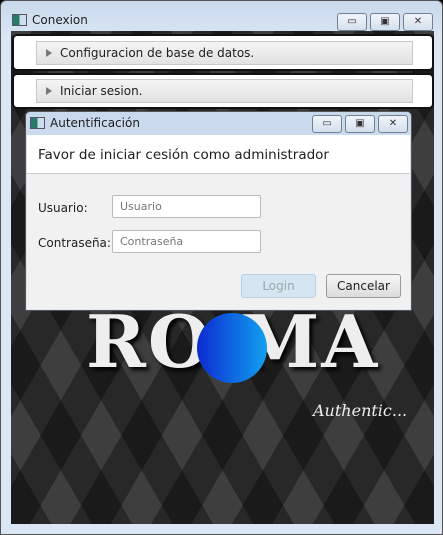 The height and width of the screenshot is (535, 443). What do you see at coordinates (63, 208) in the screenshot?
I see `user-label: Usuario:` at bounding box center [63, 208].